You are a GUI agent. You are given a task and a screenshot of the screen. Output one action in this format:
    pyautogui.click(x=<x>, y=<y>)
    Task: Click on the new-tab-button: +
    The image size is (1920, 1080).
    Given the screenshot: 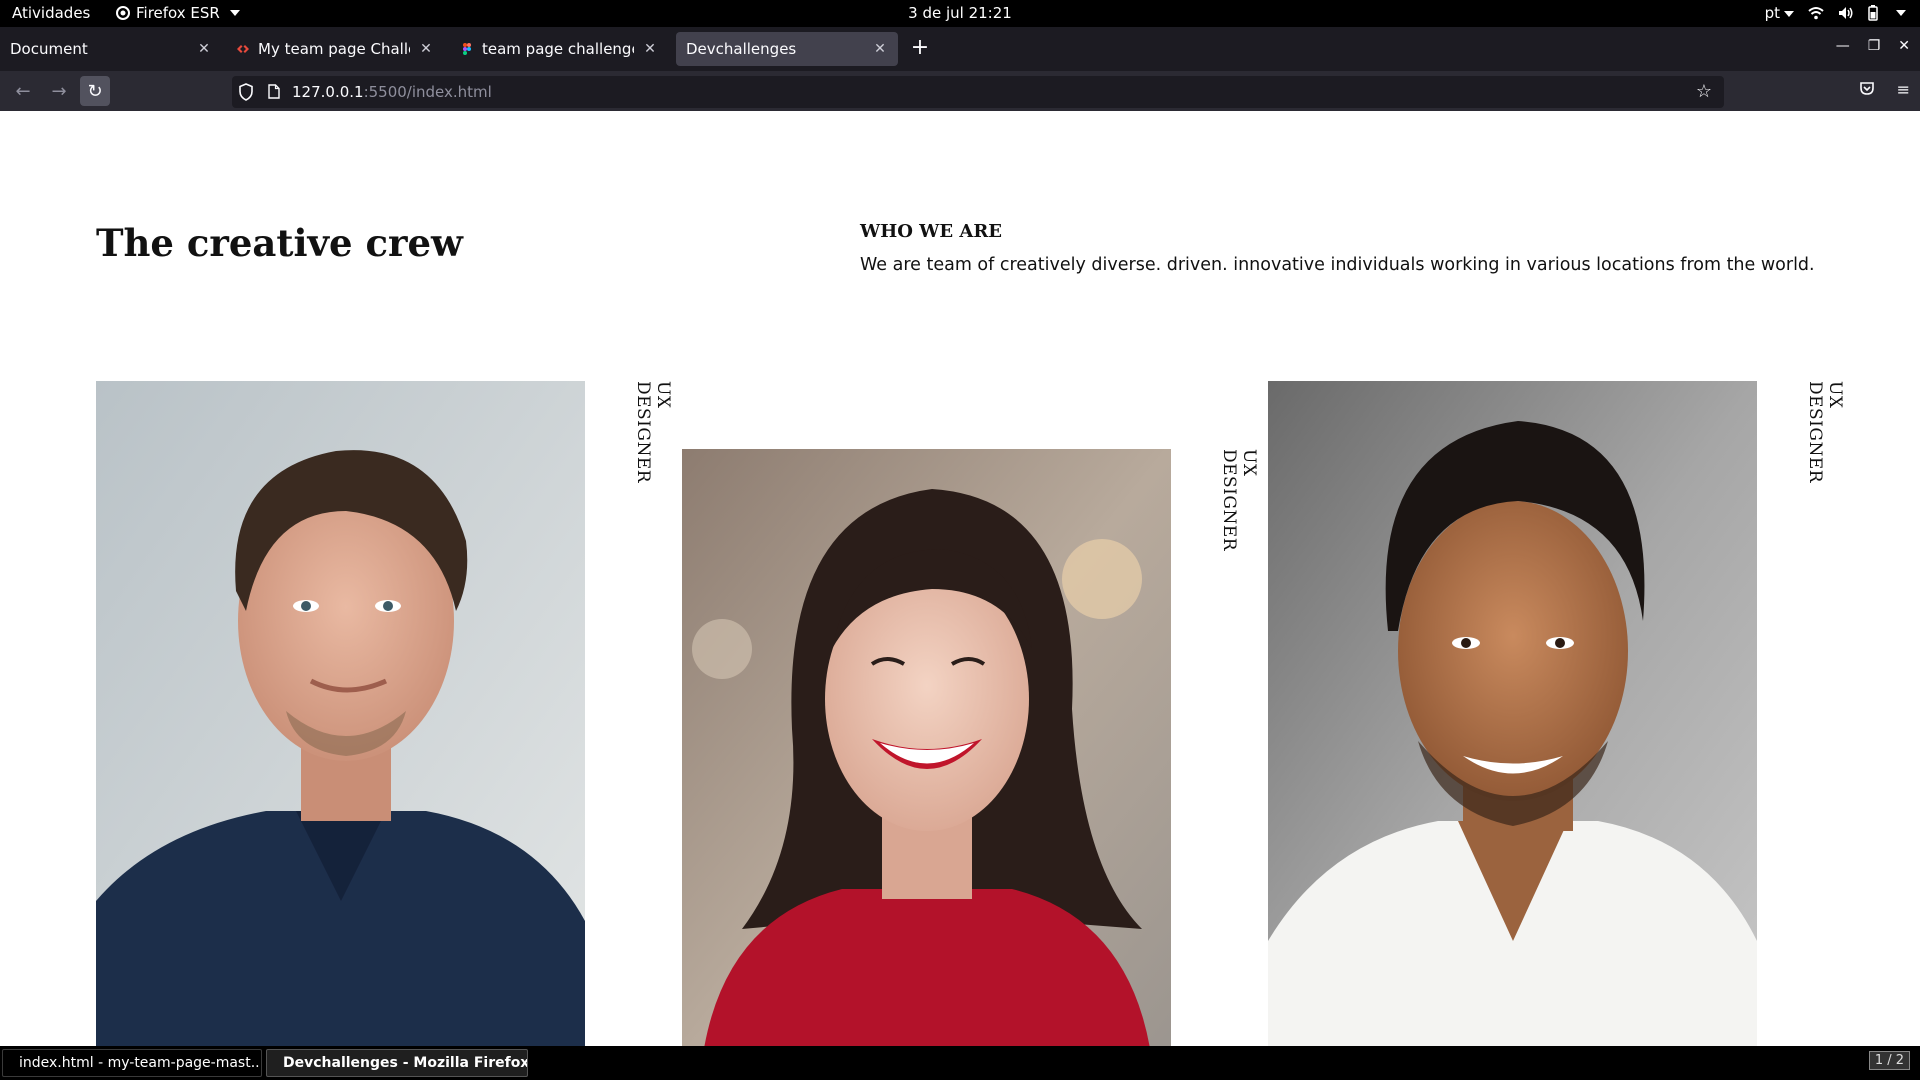 What is the action you would take?
    pyautogui.click(x=920, y=47)
    